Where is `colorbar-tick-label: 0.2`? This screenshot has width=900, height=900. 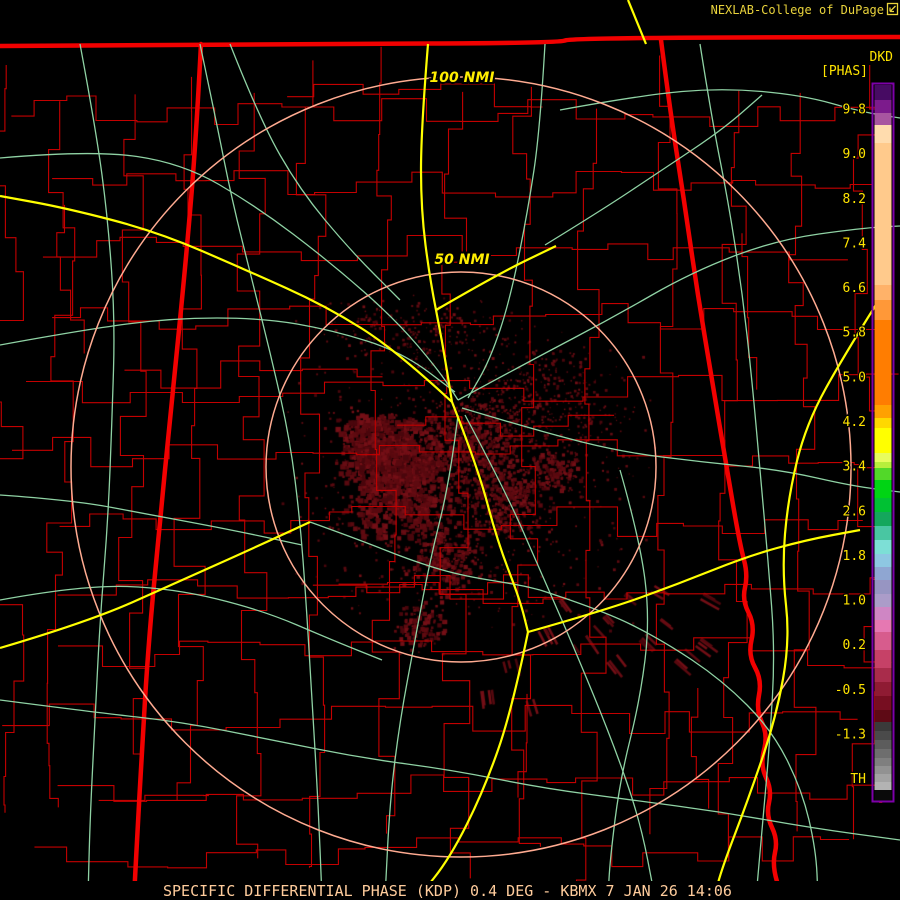 colorbar-tick-label: 0.2 is located at coordinates (854, 645).